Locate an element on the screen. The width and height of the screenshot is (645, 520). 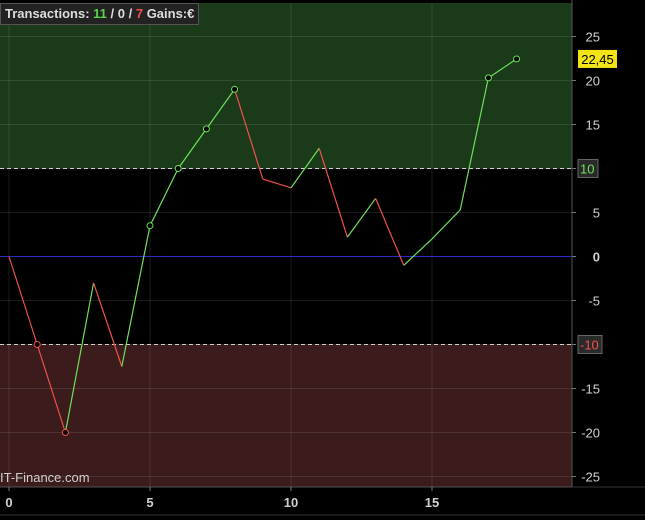
y-axis: 25 20 15 10 5 0 -5 -10 -15 -20 -25 22,45 is located at coordinates (594, 257).